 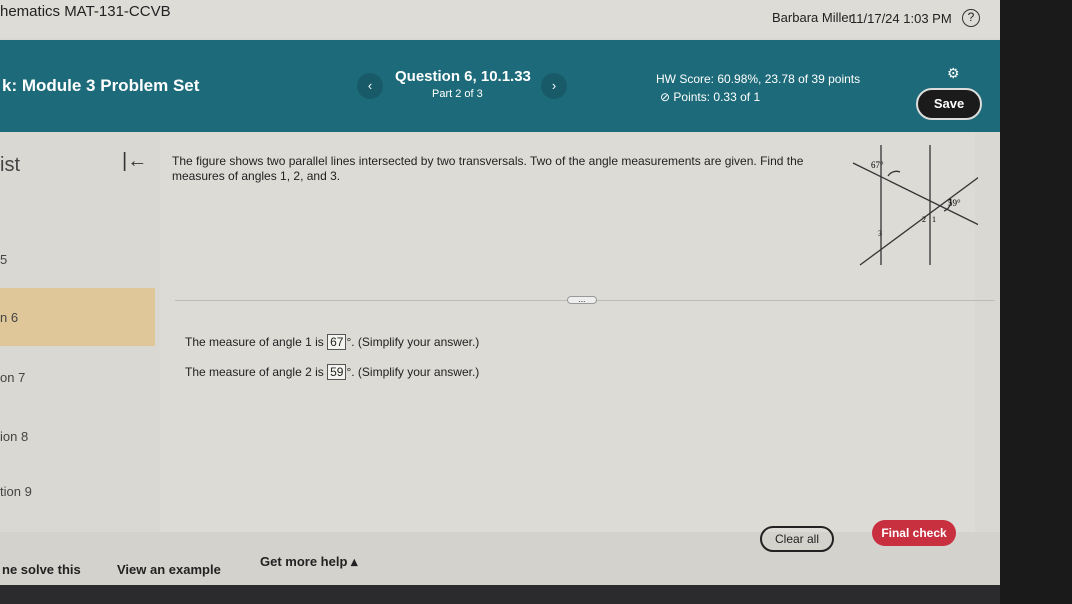 I want to click on angle2-input: 59, so click(x=337, y=372).